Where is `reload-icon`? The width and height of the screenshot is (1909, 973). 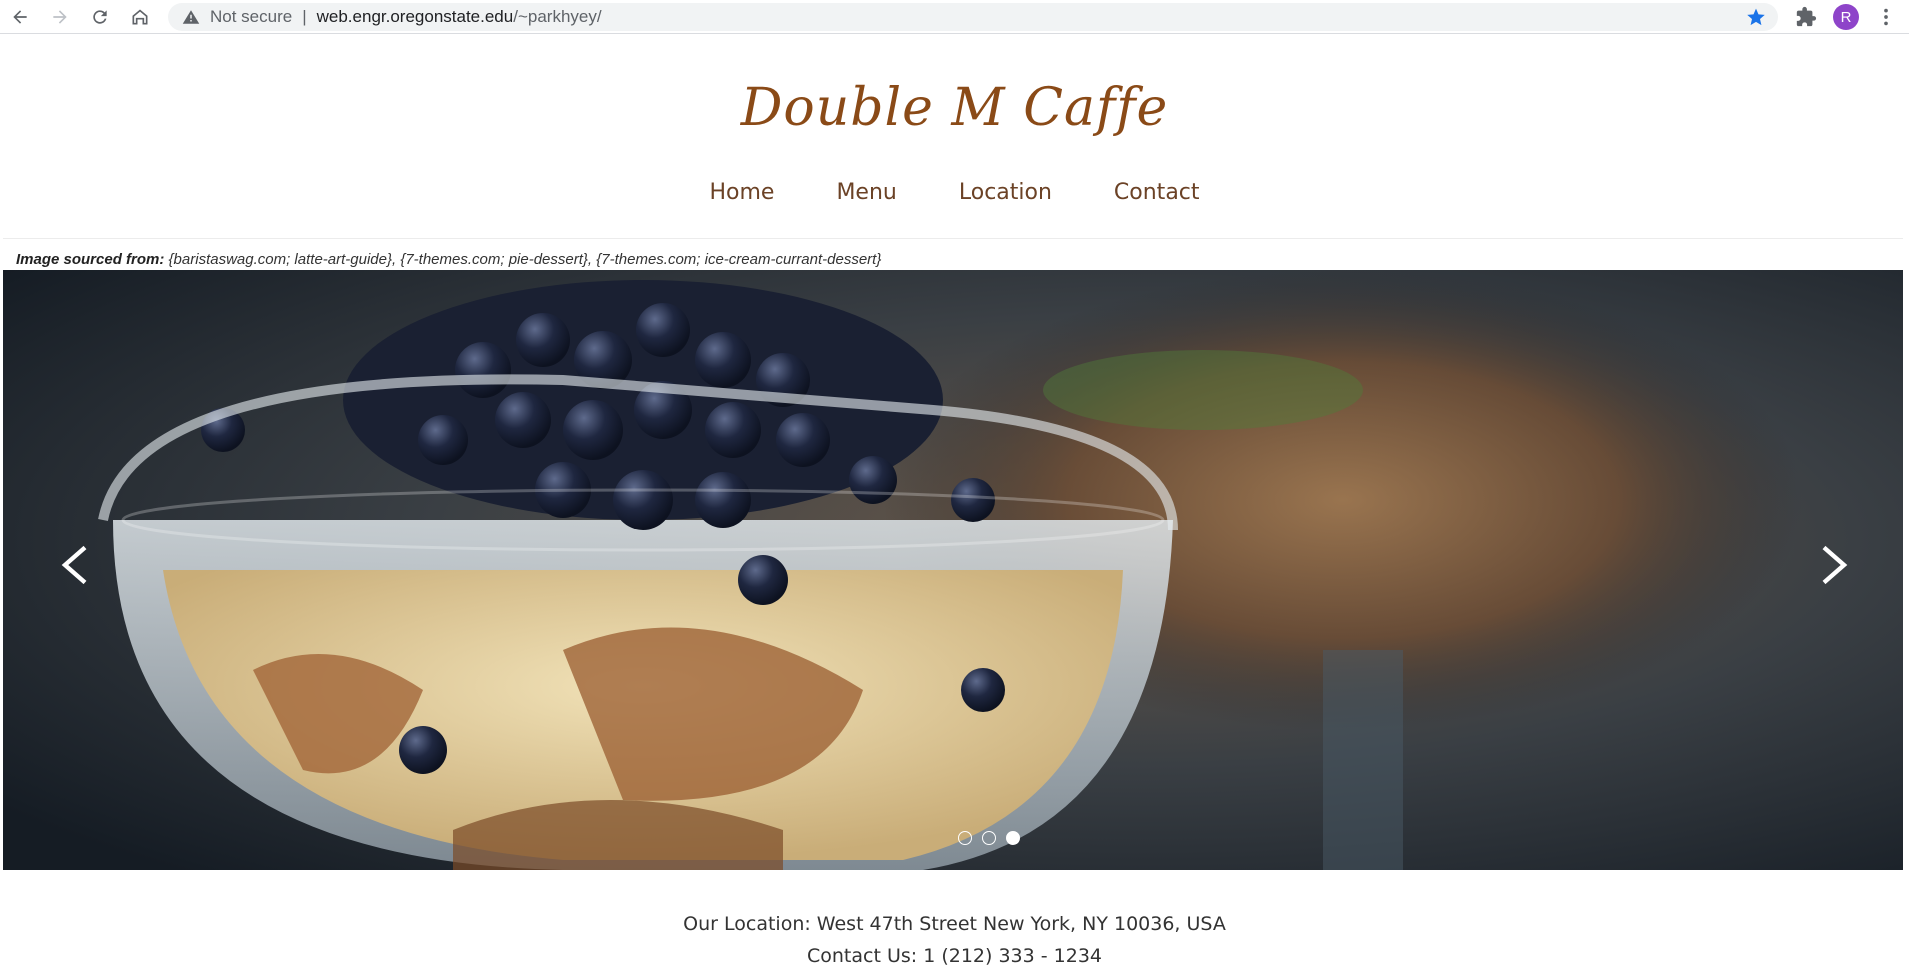
reload-icon is located at coordinates (100, 17).